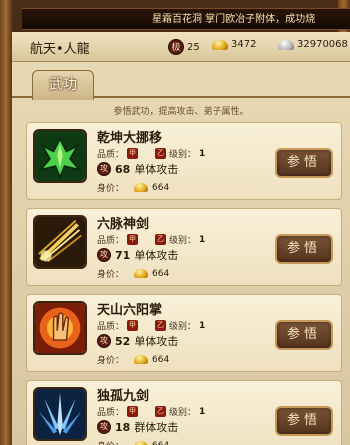  What do you see at coordinates (123, 396) in the screenshot?
I see `skill-name: 独孤九剑` at bounding box center [123, 396].